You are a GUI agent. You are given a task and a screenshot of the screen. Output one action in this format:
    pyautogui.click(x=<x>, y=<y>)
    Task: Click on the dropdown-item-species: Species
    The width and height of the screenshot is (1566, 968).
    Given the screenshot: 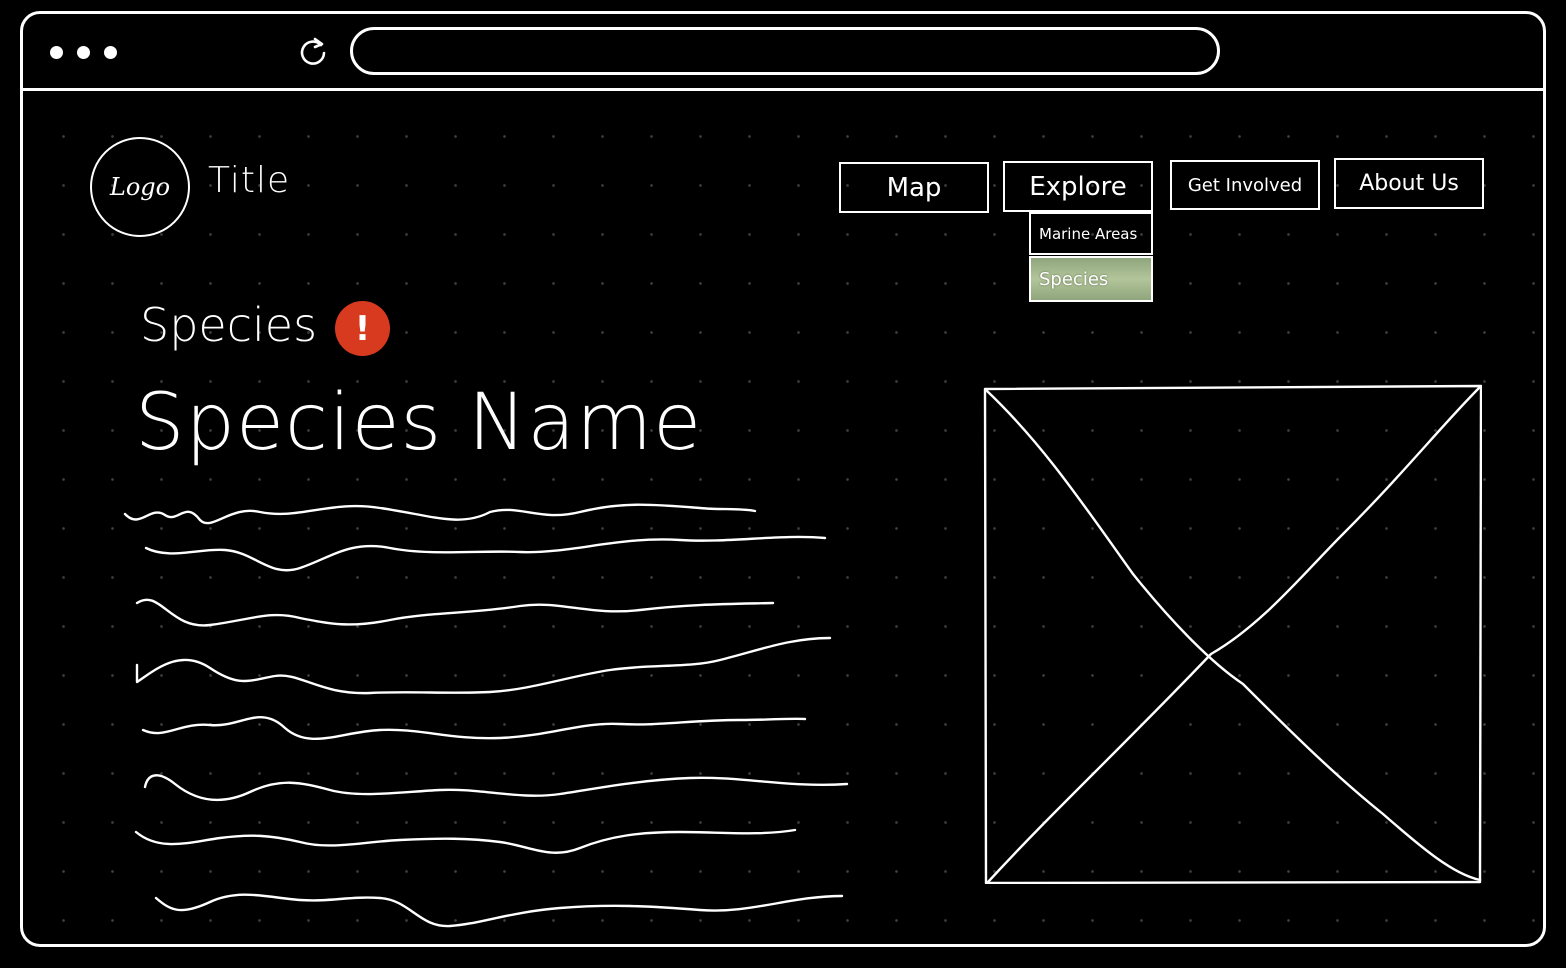 What is the action you would take?
    pyautogui.click(x=1091, y=279)
    